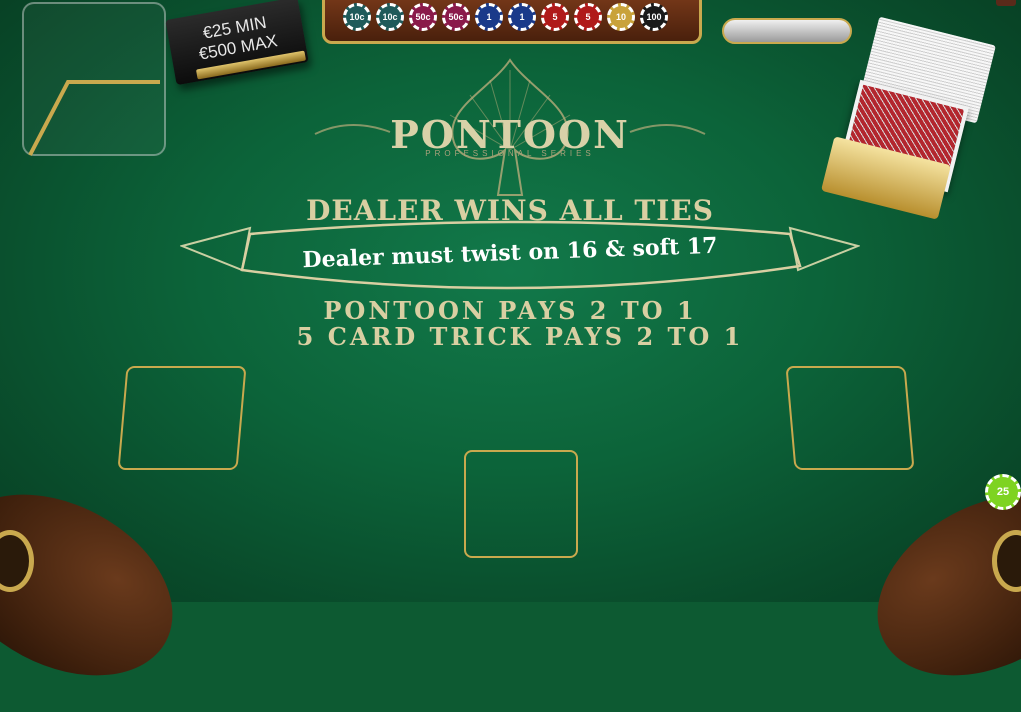  I want to click on bet-box-left, so click(182, 418).